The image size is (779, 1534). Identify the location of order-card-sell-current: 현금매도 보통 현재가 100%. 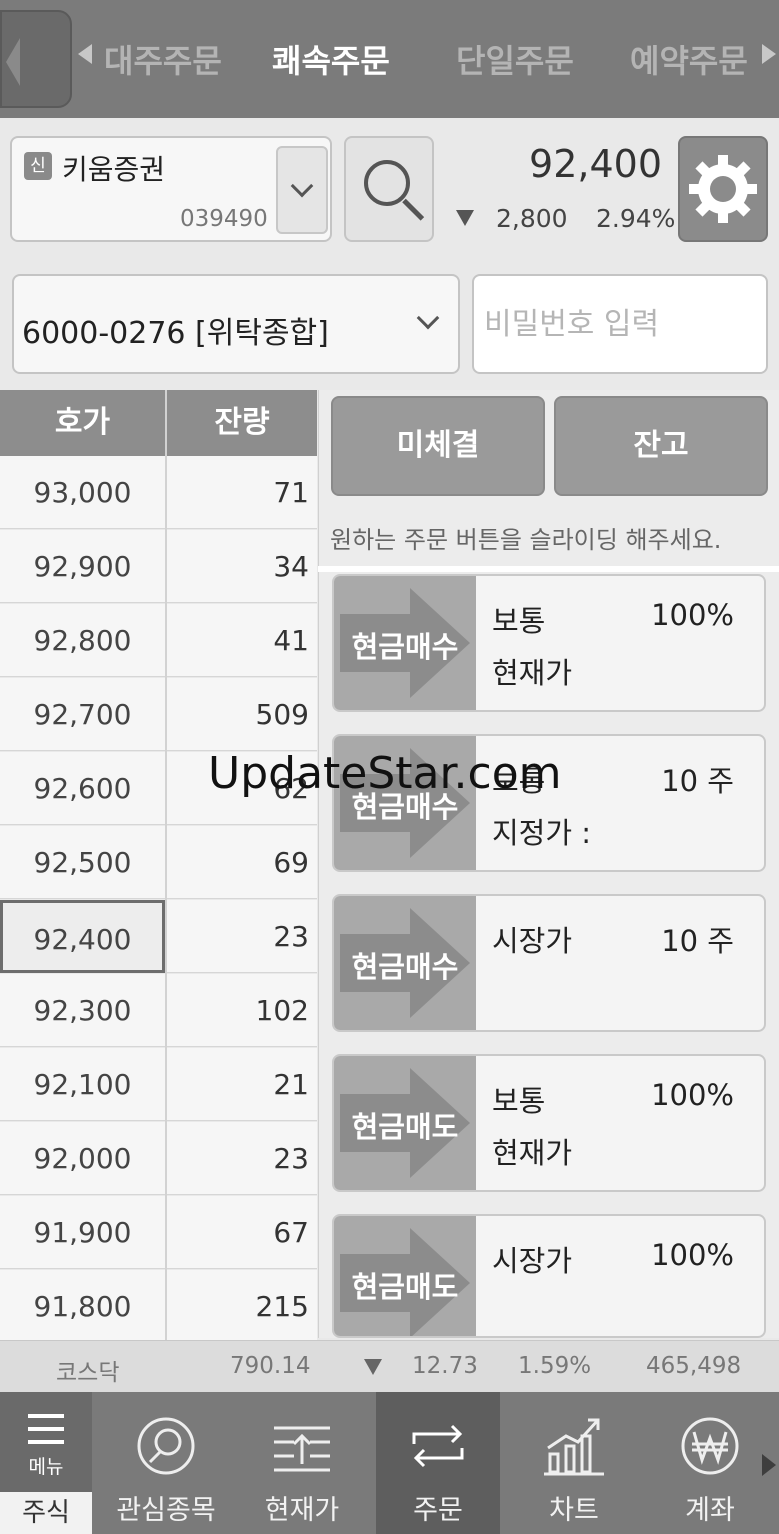
(549, 1123).